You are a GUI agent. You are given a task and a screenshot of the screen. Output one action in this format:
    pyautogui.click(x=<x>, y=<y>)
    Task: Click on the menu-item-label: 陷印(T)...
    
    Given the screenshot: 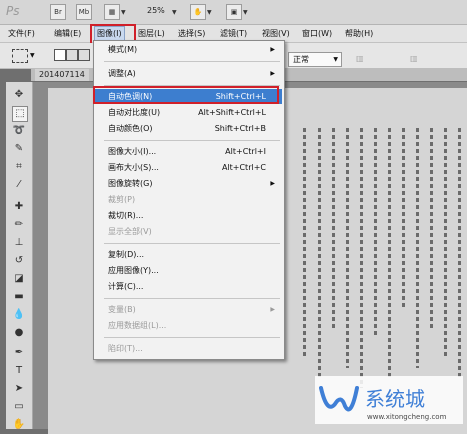 What is the action you would take?
    pyautogui.click(x=125, y=348)
    